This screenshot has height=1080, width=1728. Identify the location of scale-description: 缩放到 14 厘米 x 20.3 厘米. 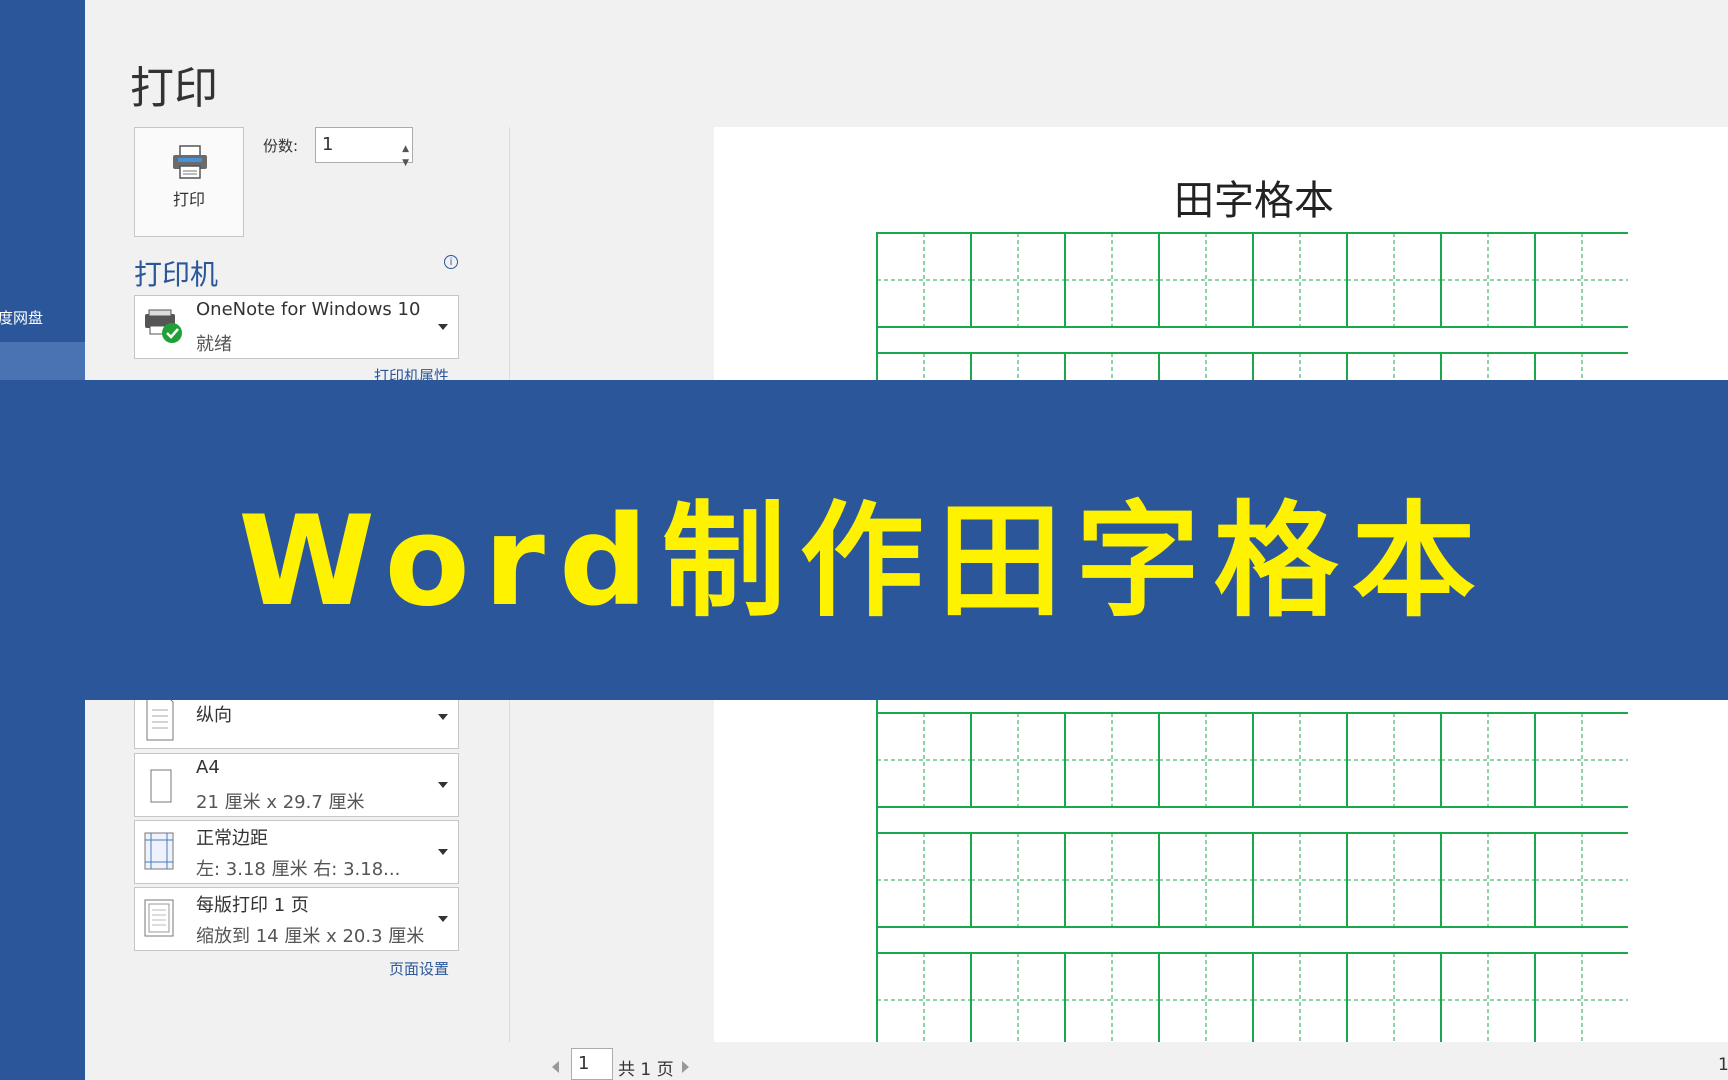
(310, 936).